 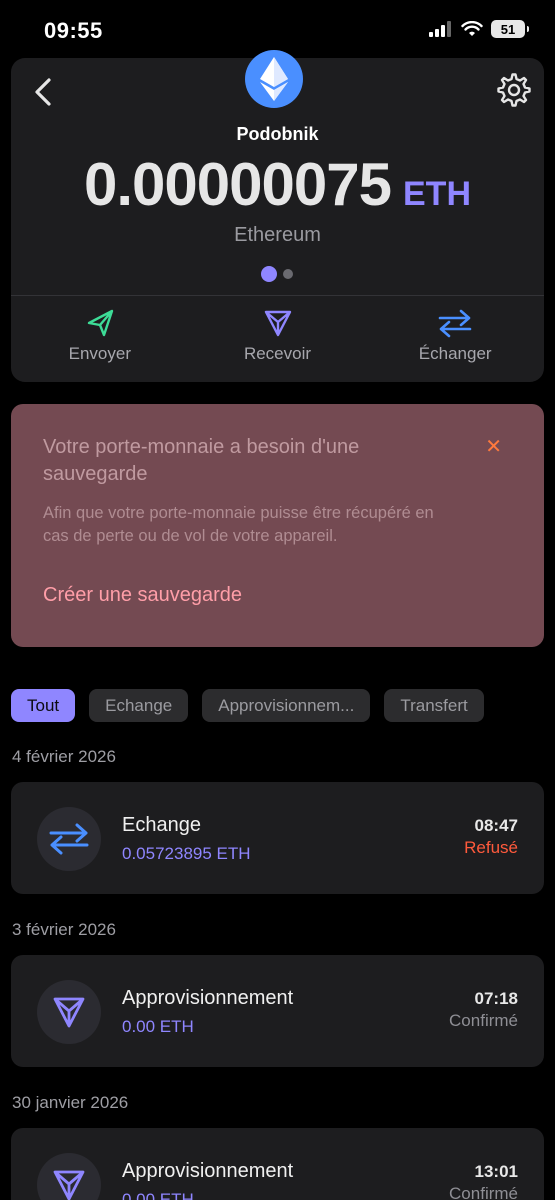 I want to click on date-header: 4 février 2026, so click(x=64, y=756).